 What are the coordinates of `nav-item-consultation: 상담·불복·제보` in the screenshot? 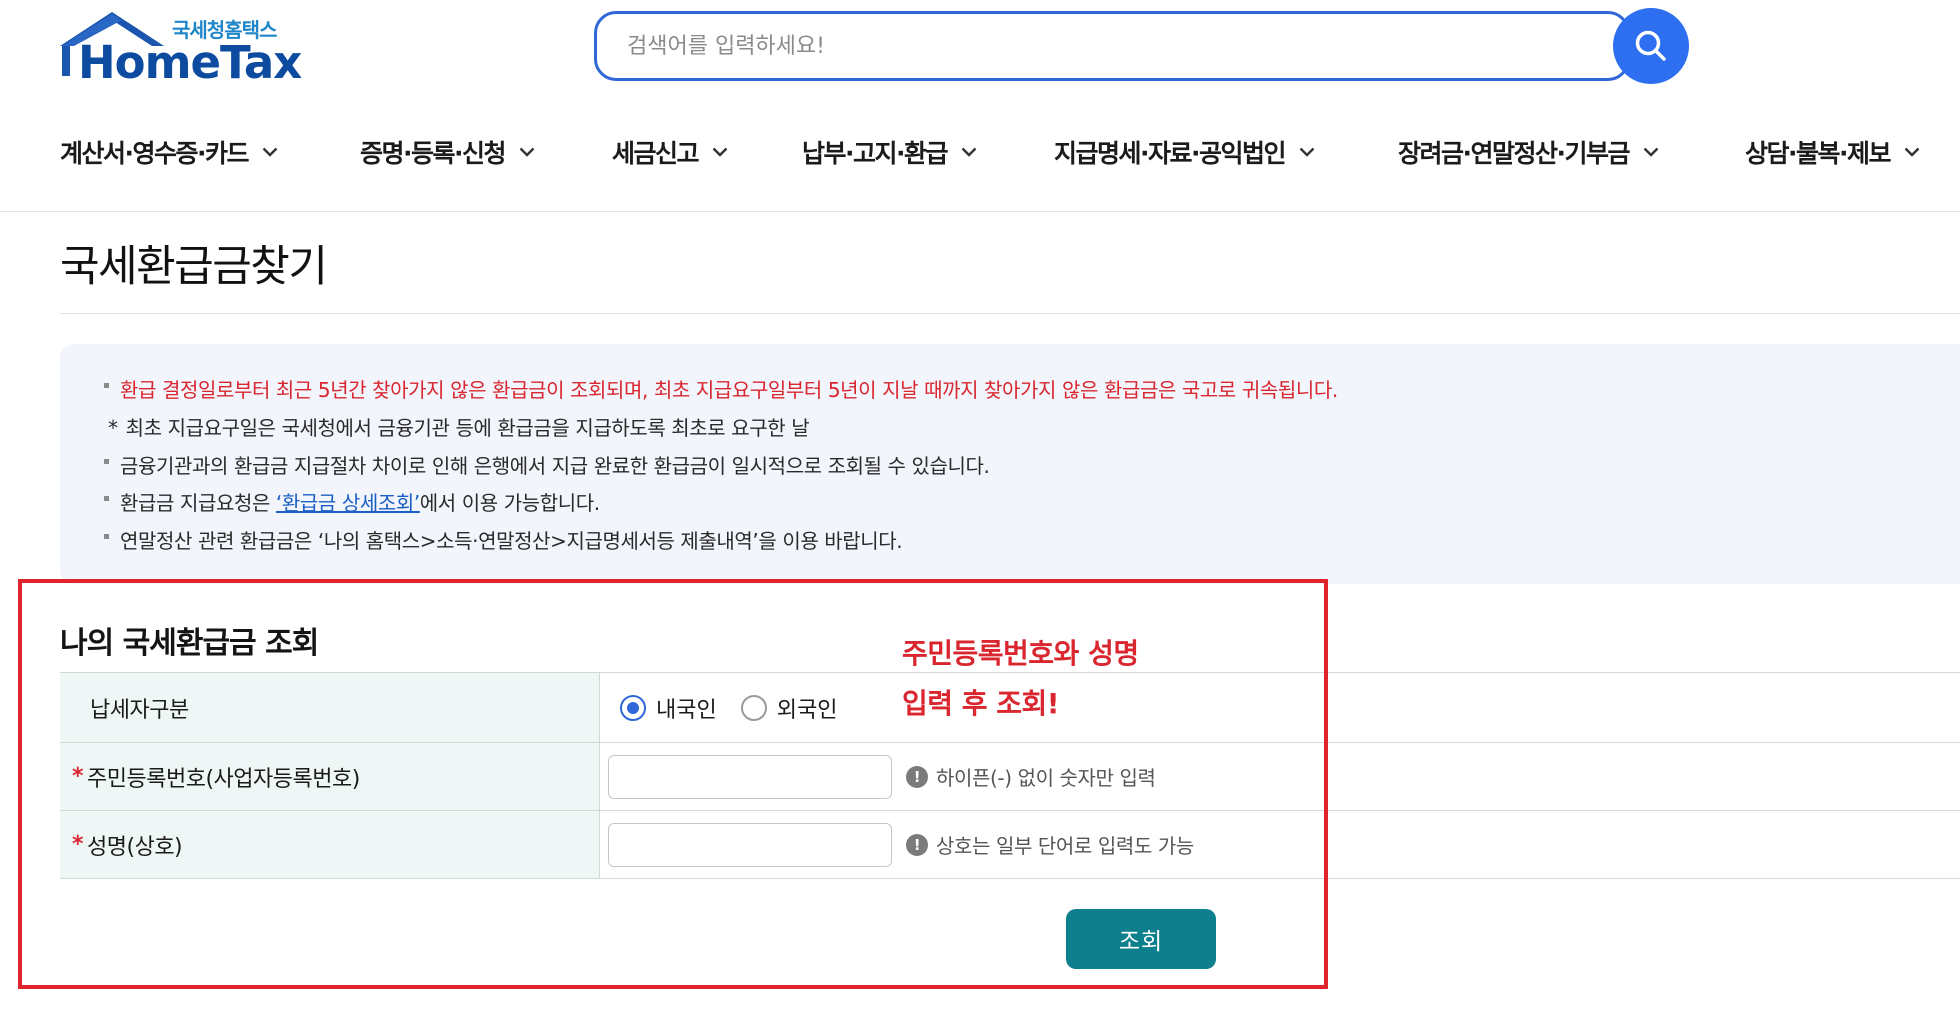 It's located at (1832, 152).